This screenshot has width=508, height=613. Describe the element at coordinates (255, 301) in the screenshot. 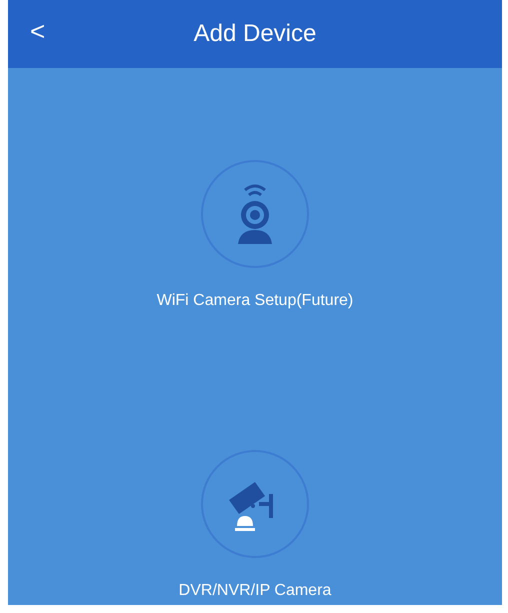

I see `device-option-label: WiFi Camera Setup(Future)` at that location.